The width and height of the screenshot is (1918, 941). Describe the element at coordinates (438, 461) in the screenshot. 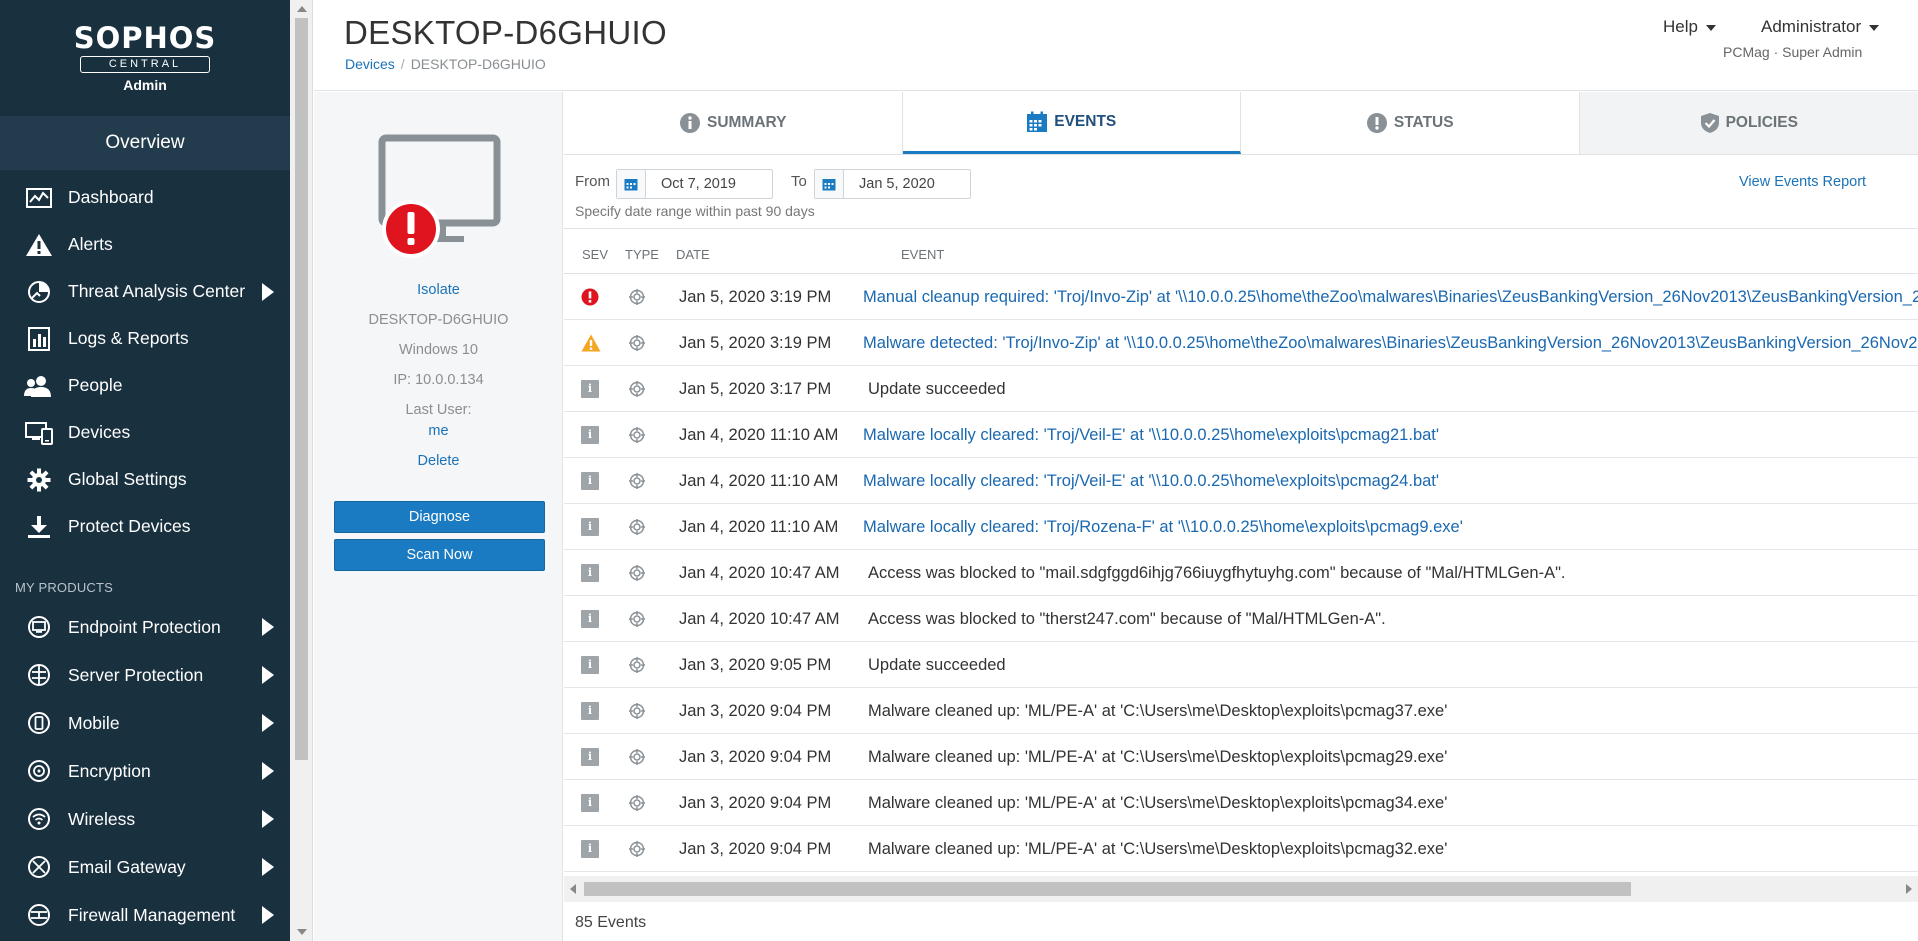

I see `delete-link: Delete` at that location.